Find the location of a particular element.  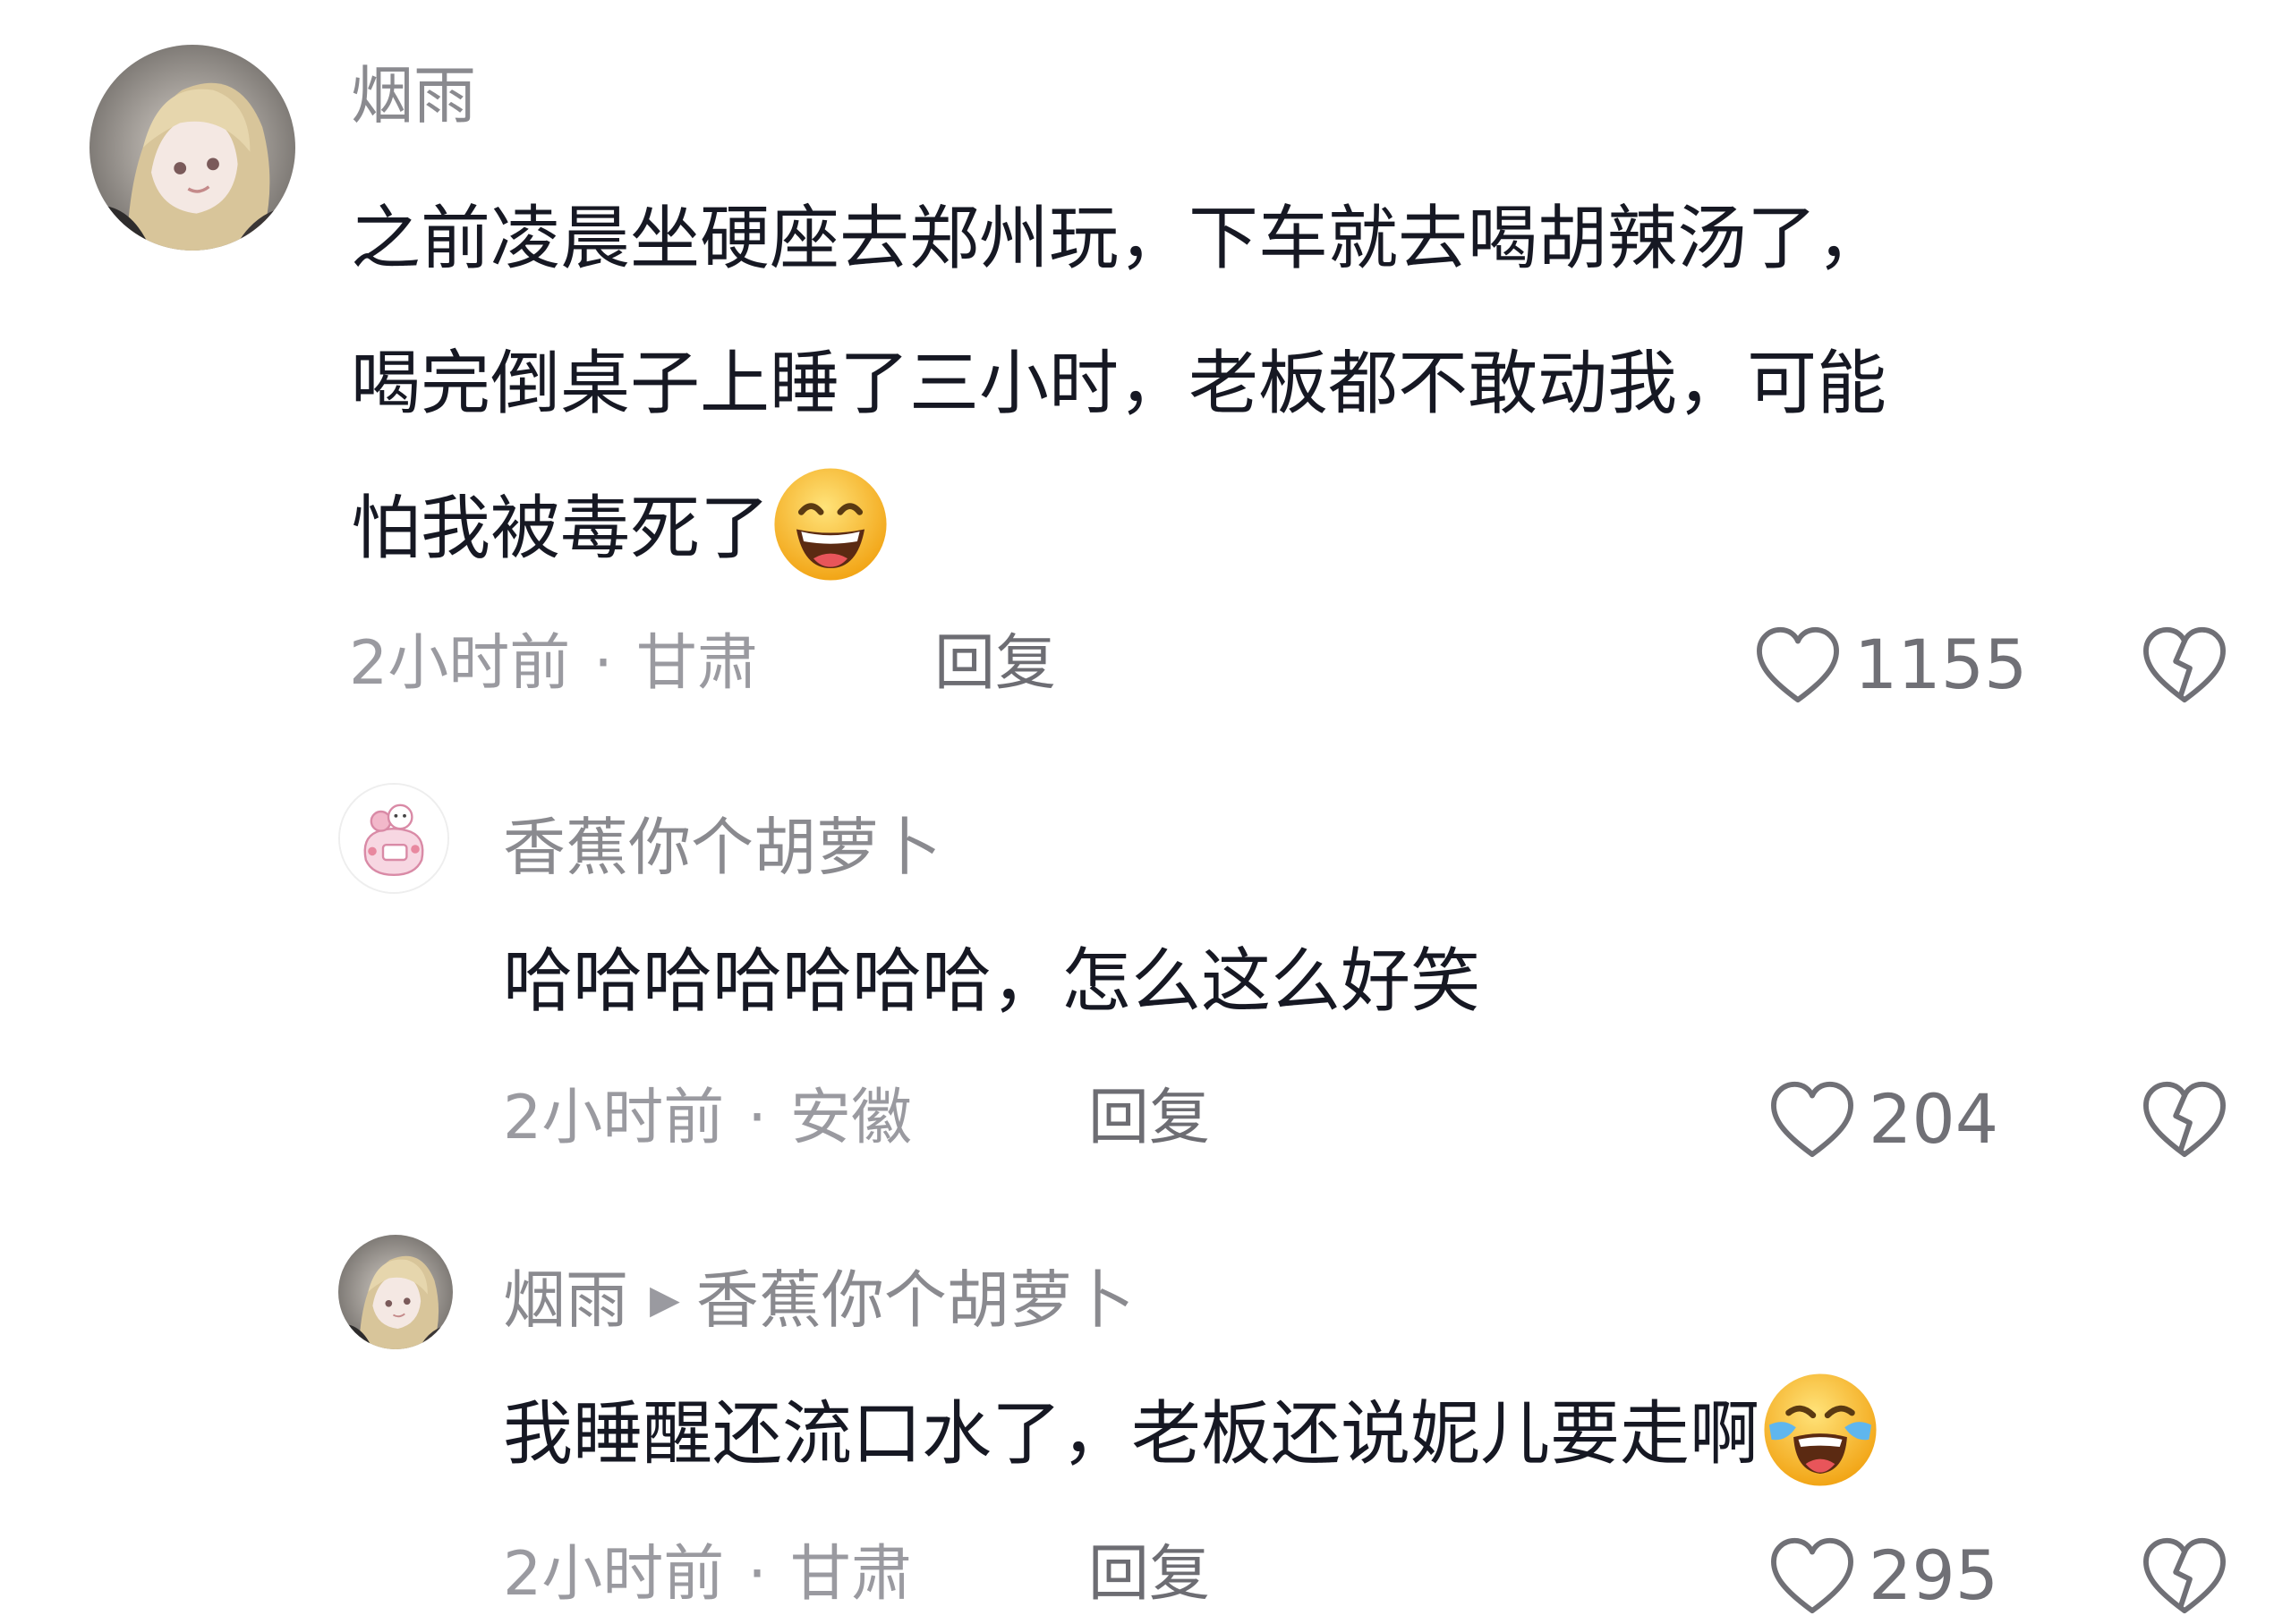

caret-right-icon: ▶ is located at coordinates (665, 1299).